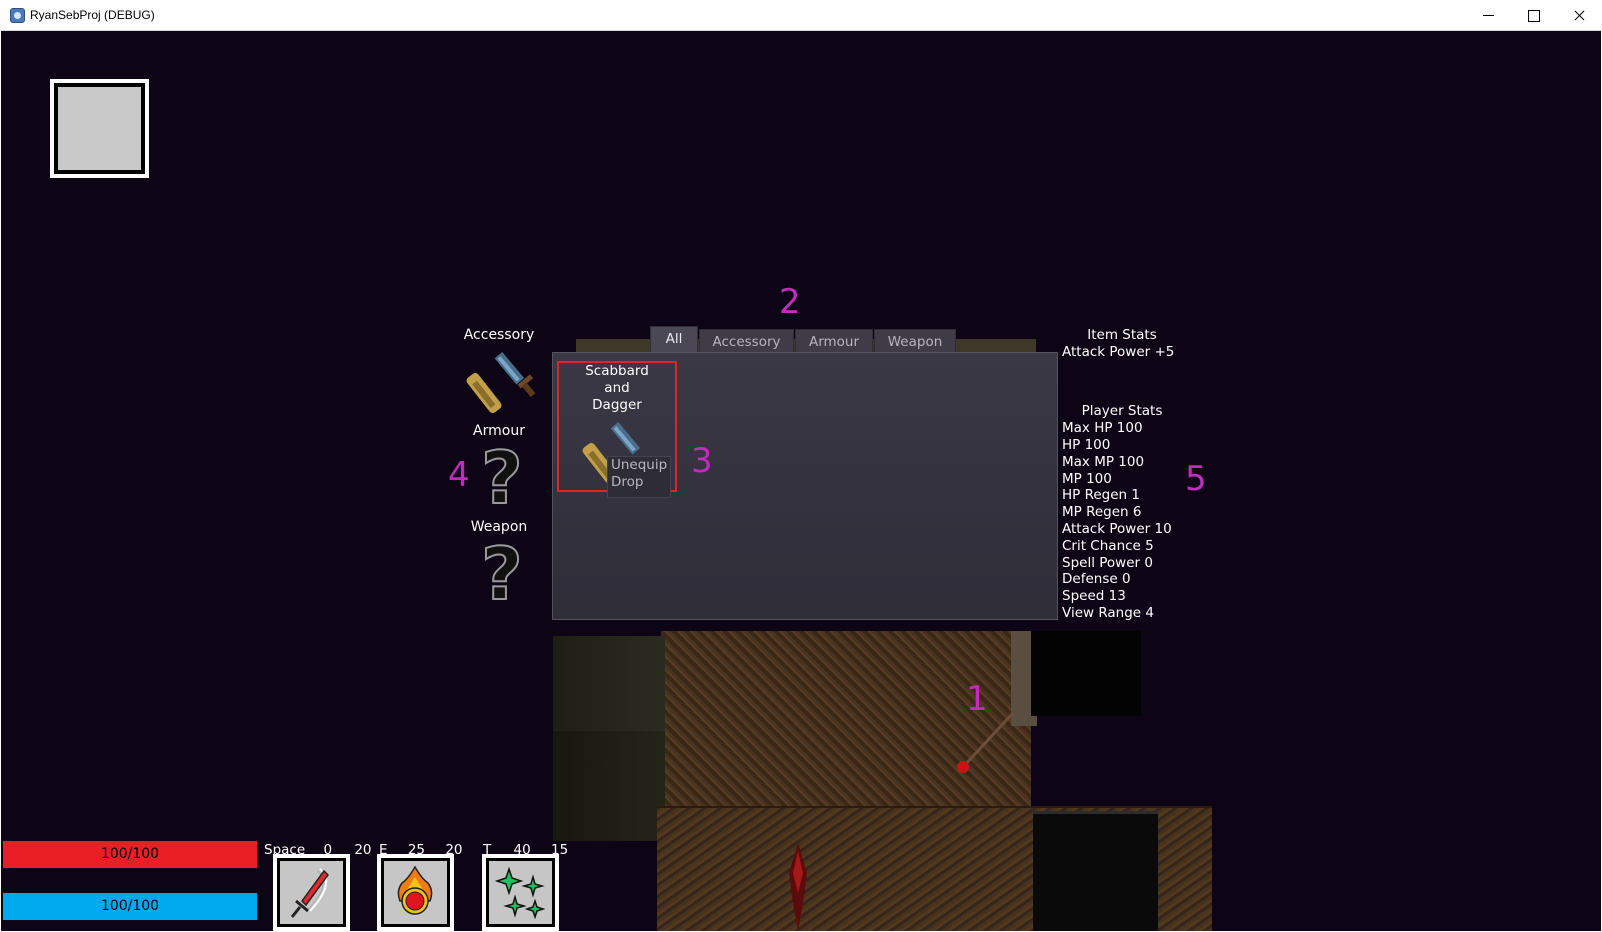 The width and height of the screenshot is (1602, 932). What do you see at coordinates (501, 382) in the screenshot?
I see `scabbard-dagger-icon` at bounding box center [501, 382].